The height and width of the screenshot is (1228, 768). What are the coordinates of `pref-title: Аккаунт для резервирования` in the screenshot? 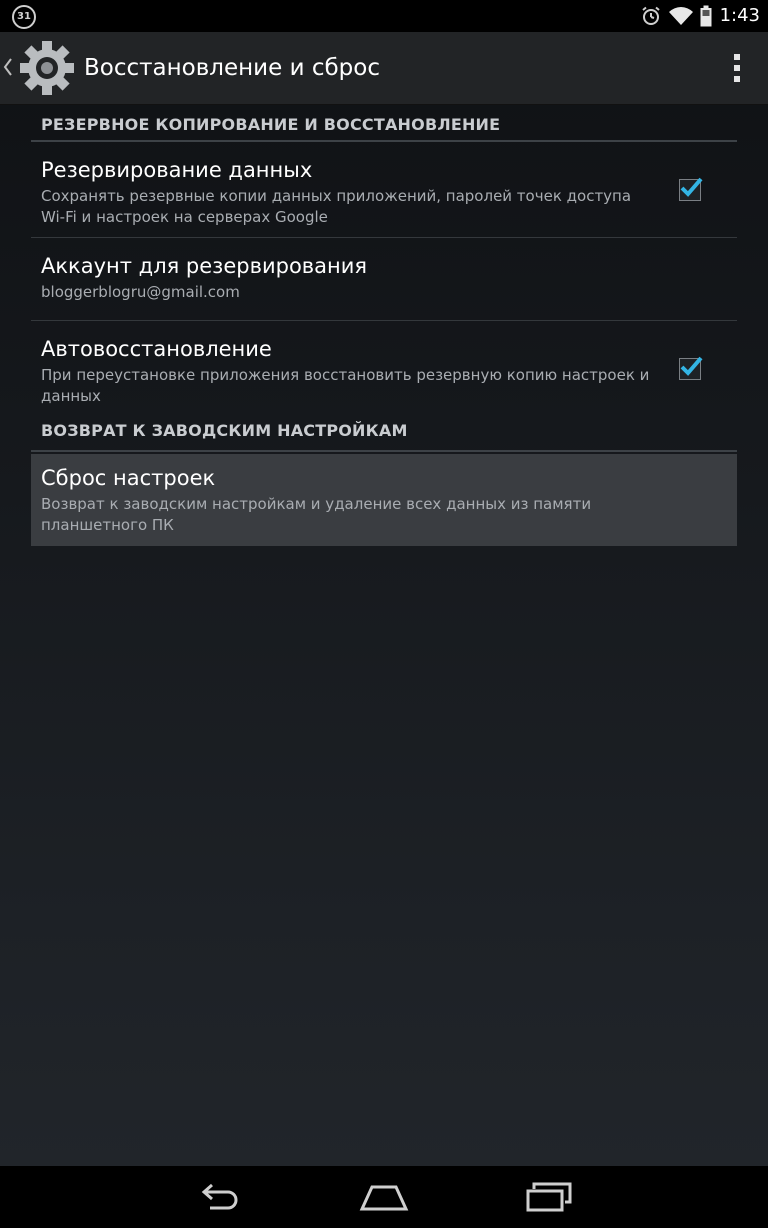 It's located at (204, 266).